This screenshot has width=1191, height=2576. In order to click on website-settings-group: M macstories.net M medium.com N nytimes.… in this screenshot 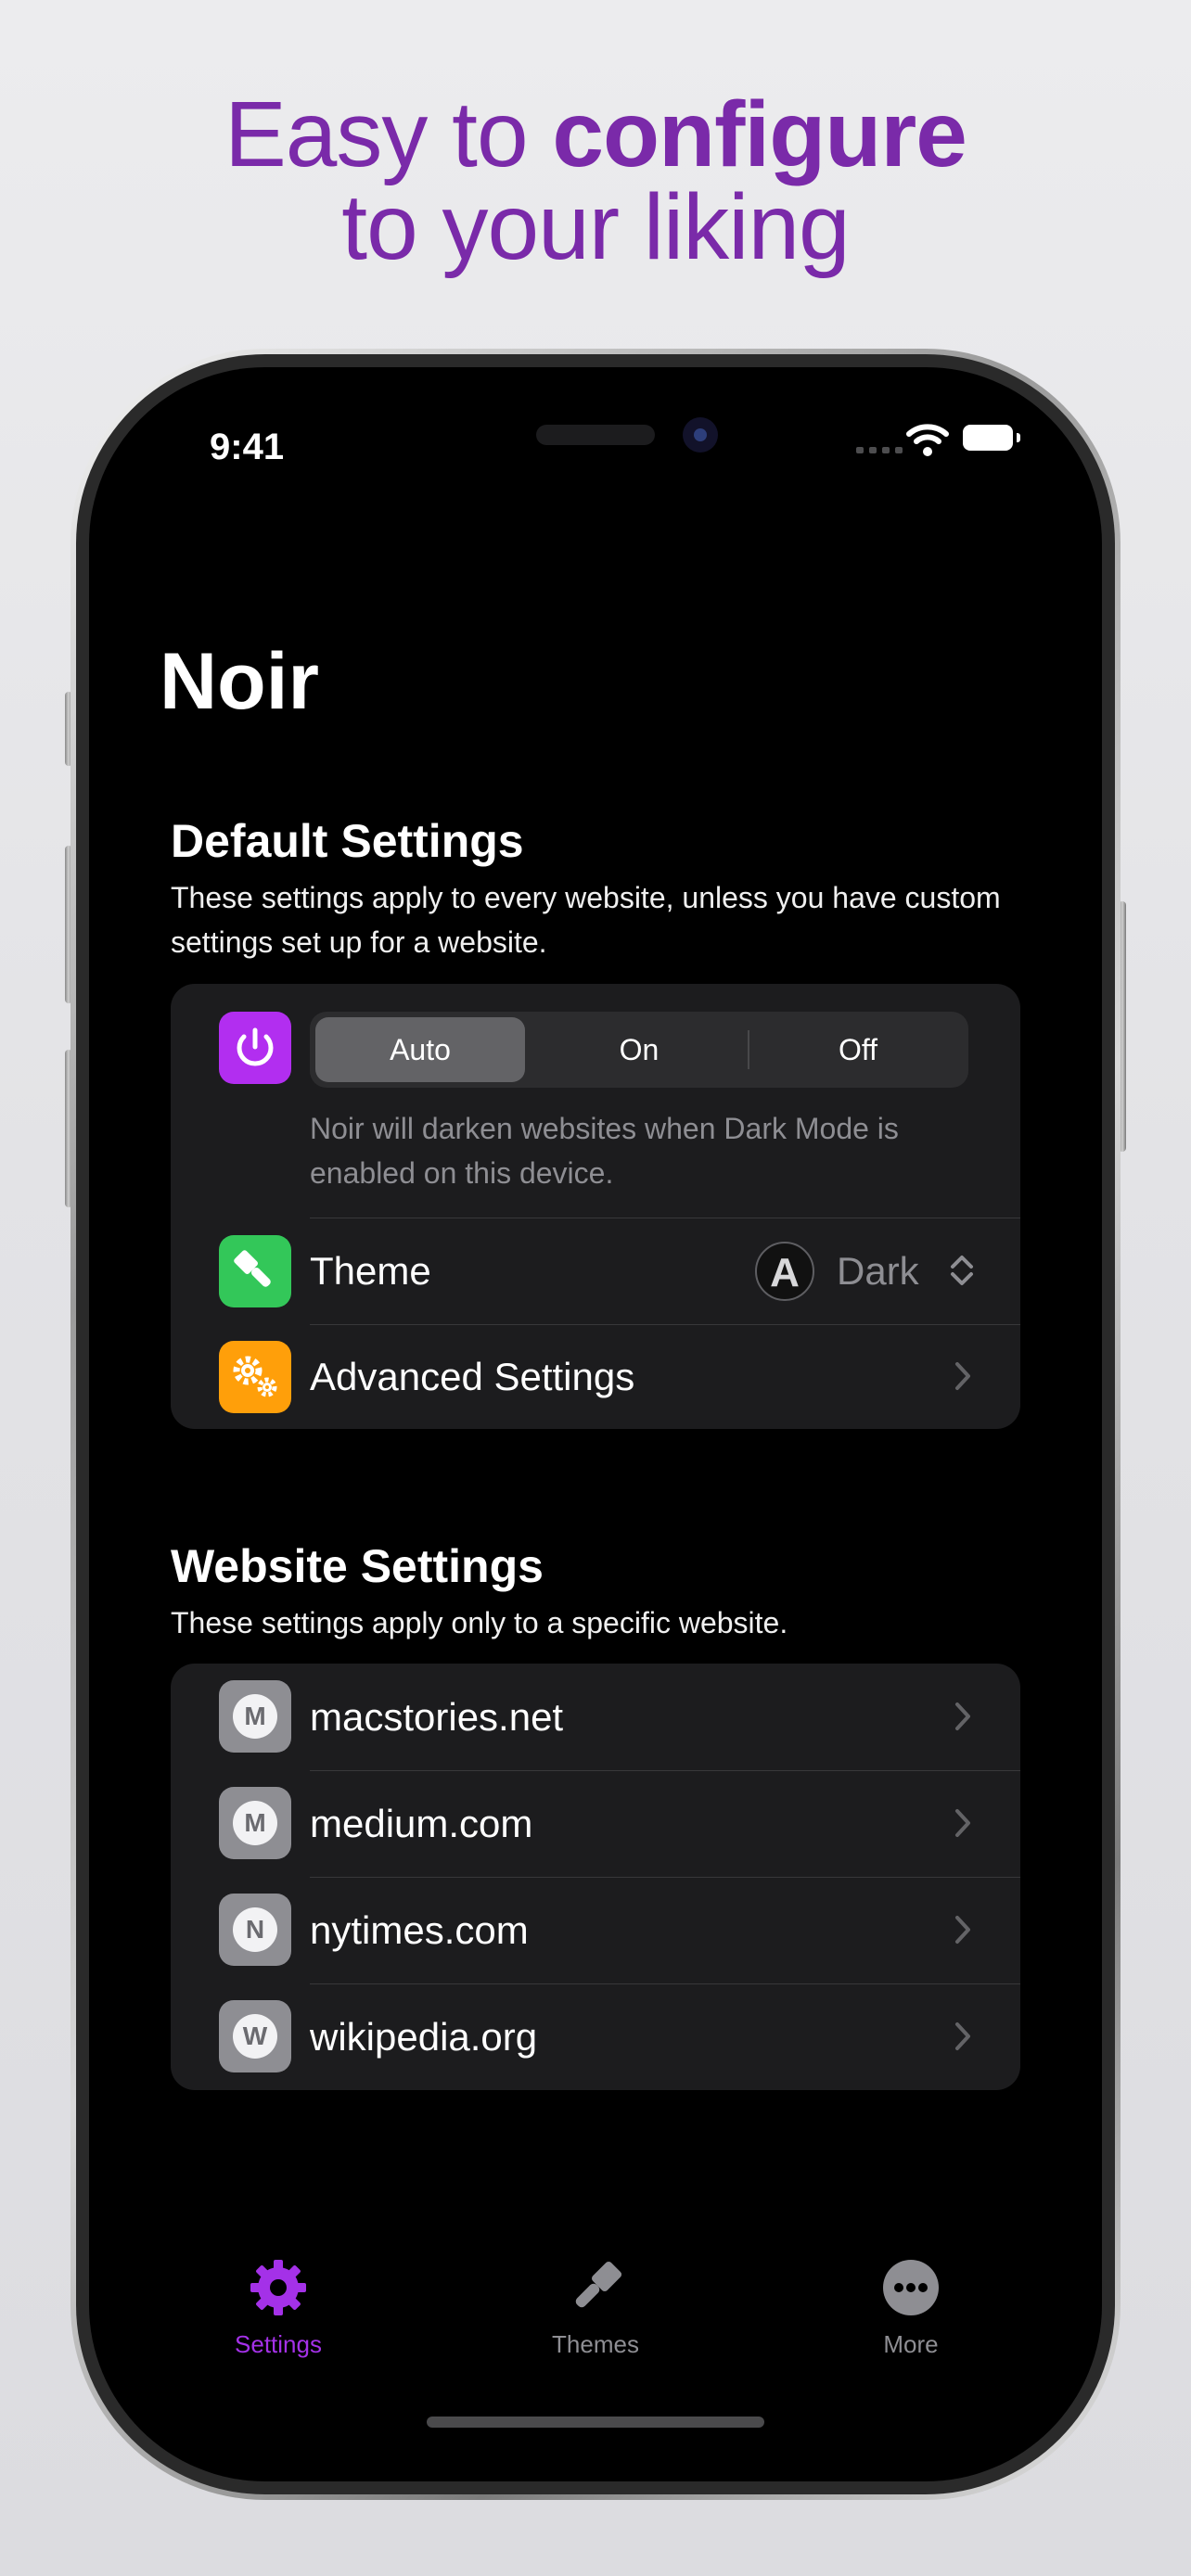, I will do `click(595, 1877)`.